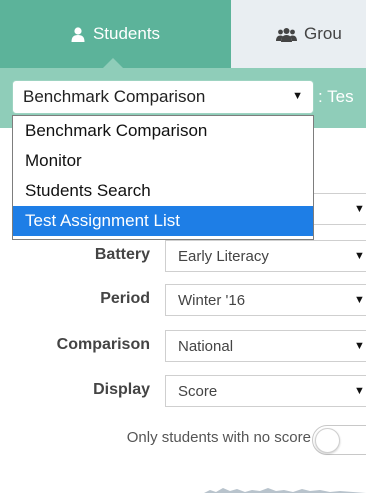  Describe the element at coordinates (223, 256) in the screenshot. I see `battery-value: Early Literacy` at that location.